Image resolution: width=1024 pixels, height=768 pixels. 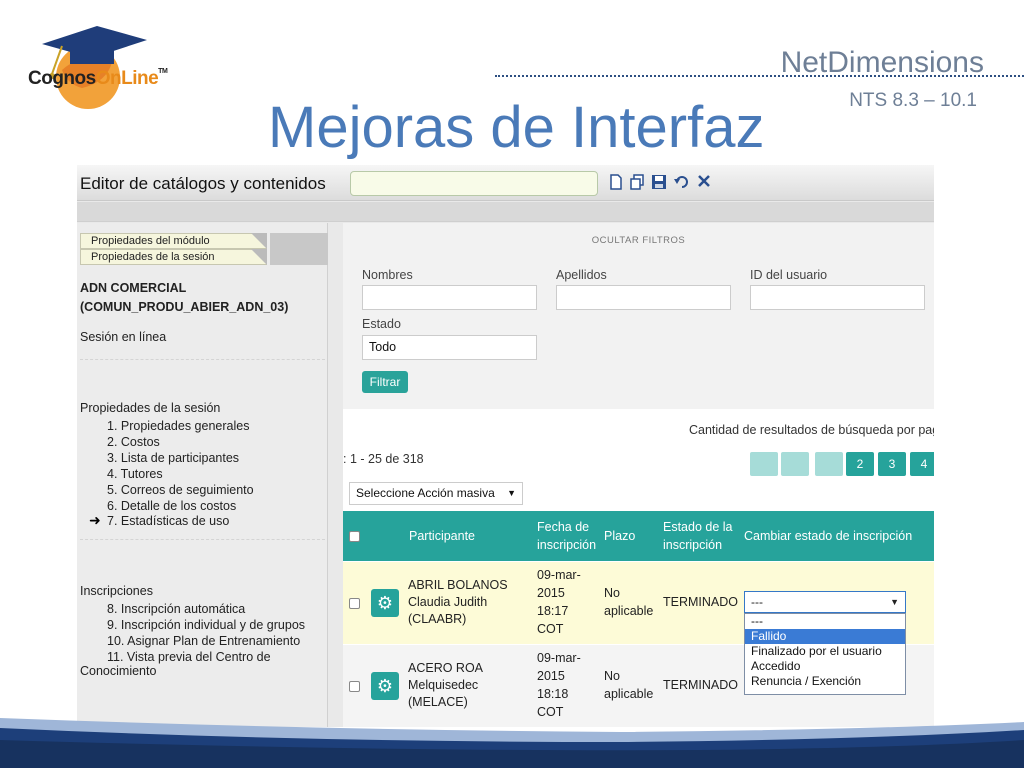 What do you see at coordinates (173, 257) in the screenshot?
I see `tab-session-properties: Propiedades de la sesión` at bounding box center [173, 257].